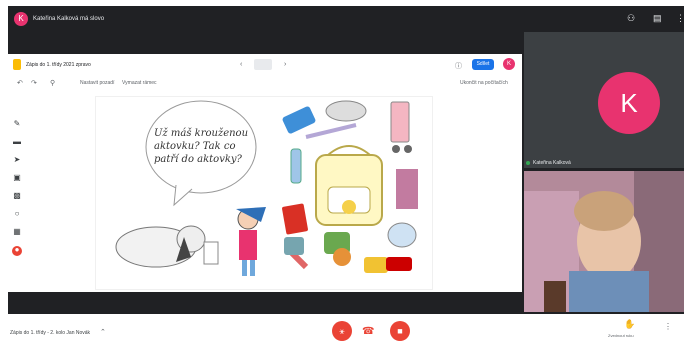 The width and height of the screenshot is (684, 343). What do you see at coordinates (139, 83) in the screenshot?
I see `clear-frame-button: Vymazat rámec` at bounding box center [139, 83].